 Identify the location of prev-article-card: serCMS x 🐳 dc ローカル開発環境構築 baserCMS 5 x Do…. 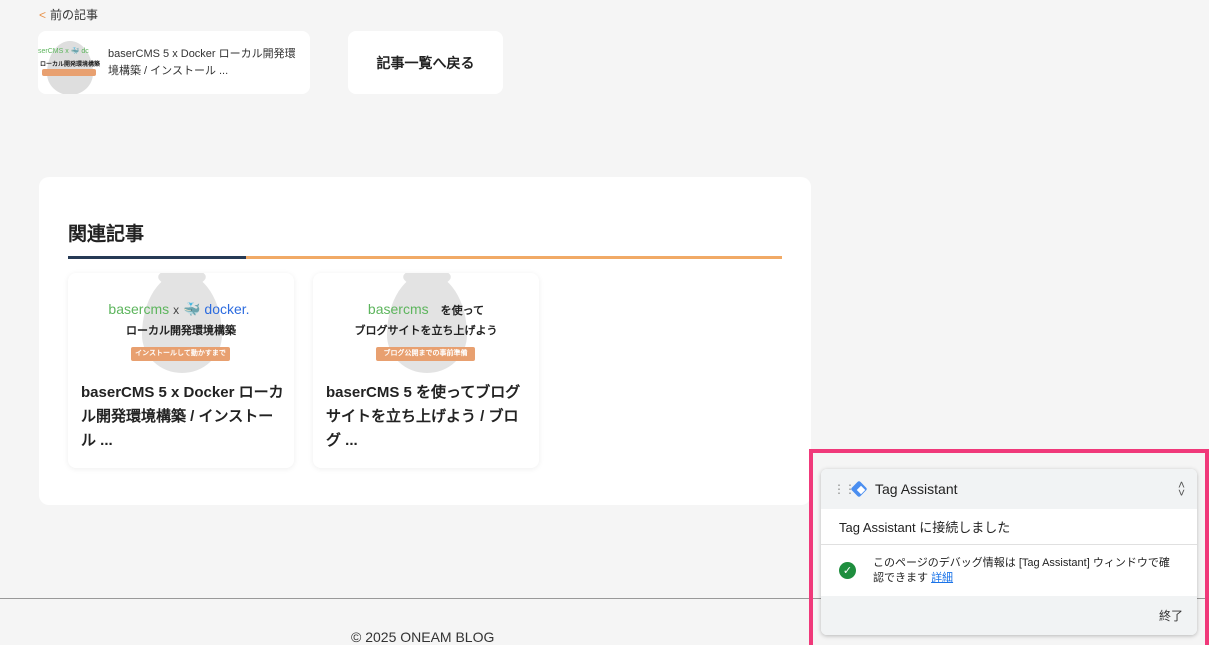
(174, 62).